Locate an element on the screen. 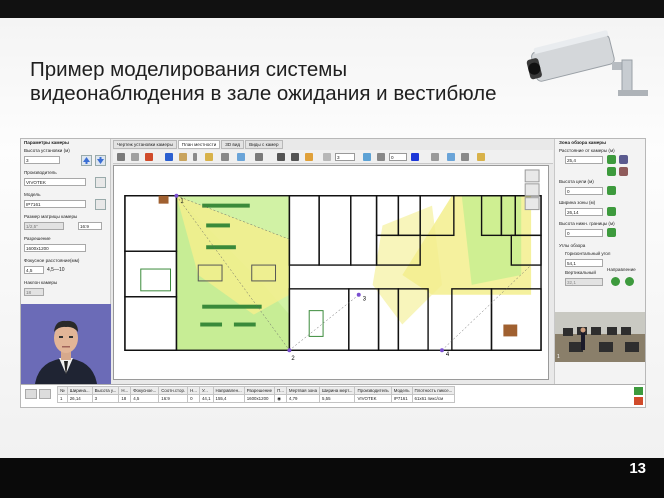  table-delete-row-icon is located at coordinates (638, 401).